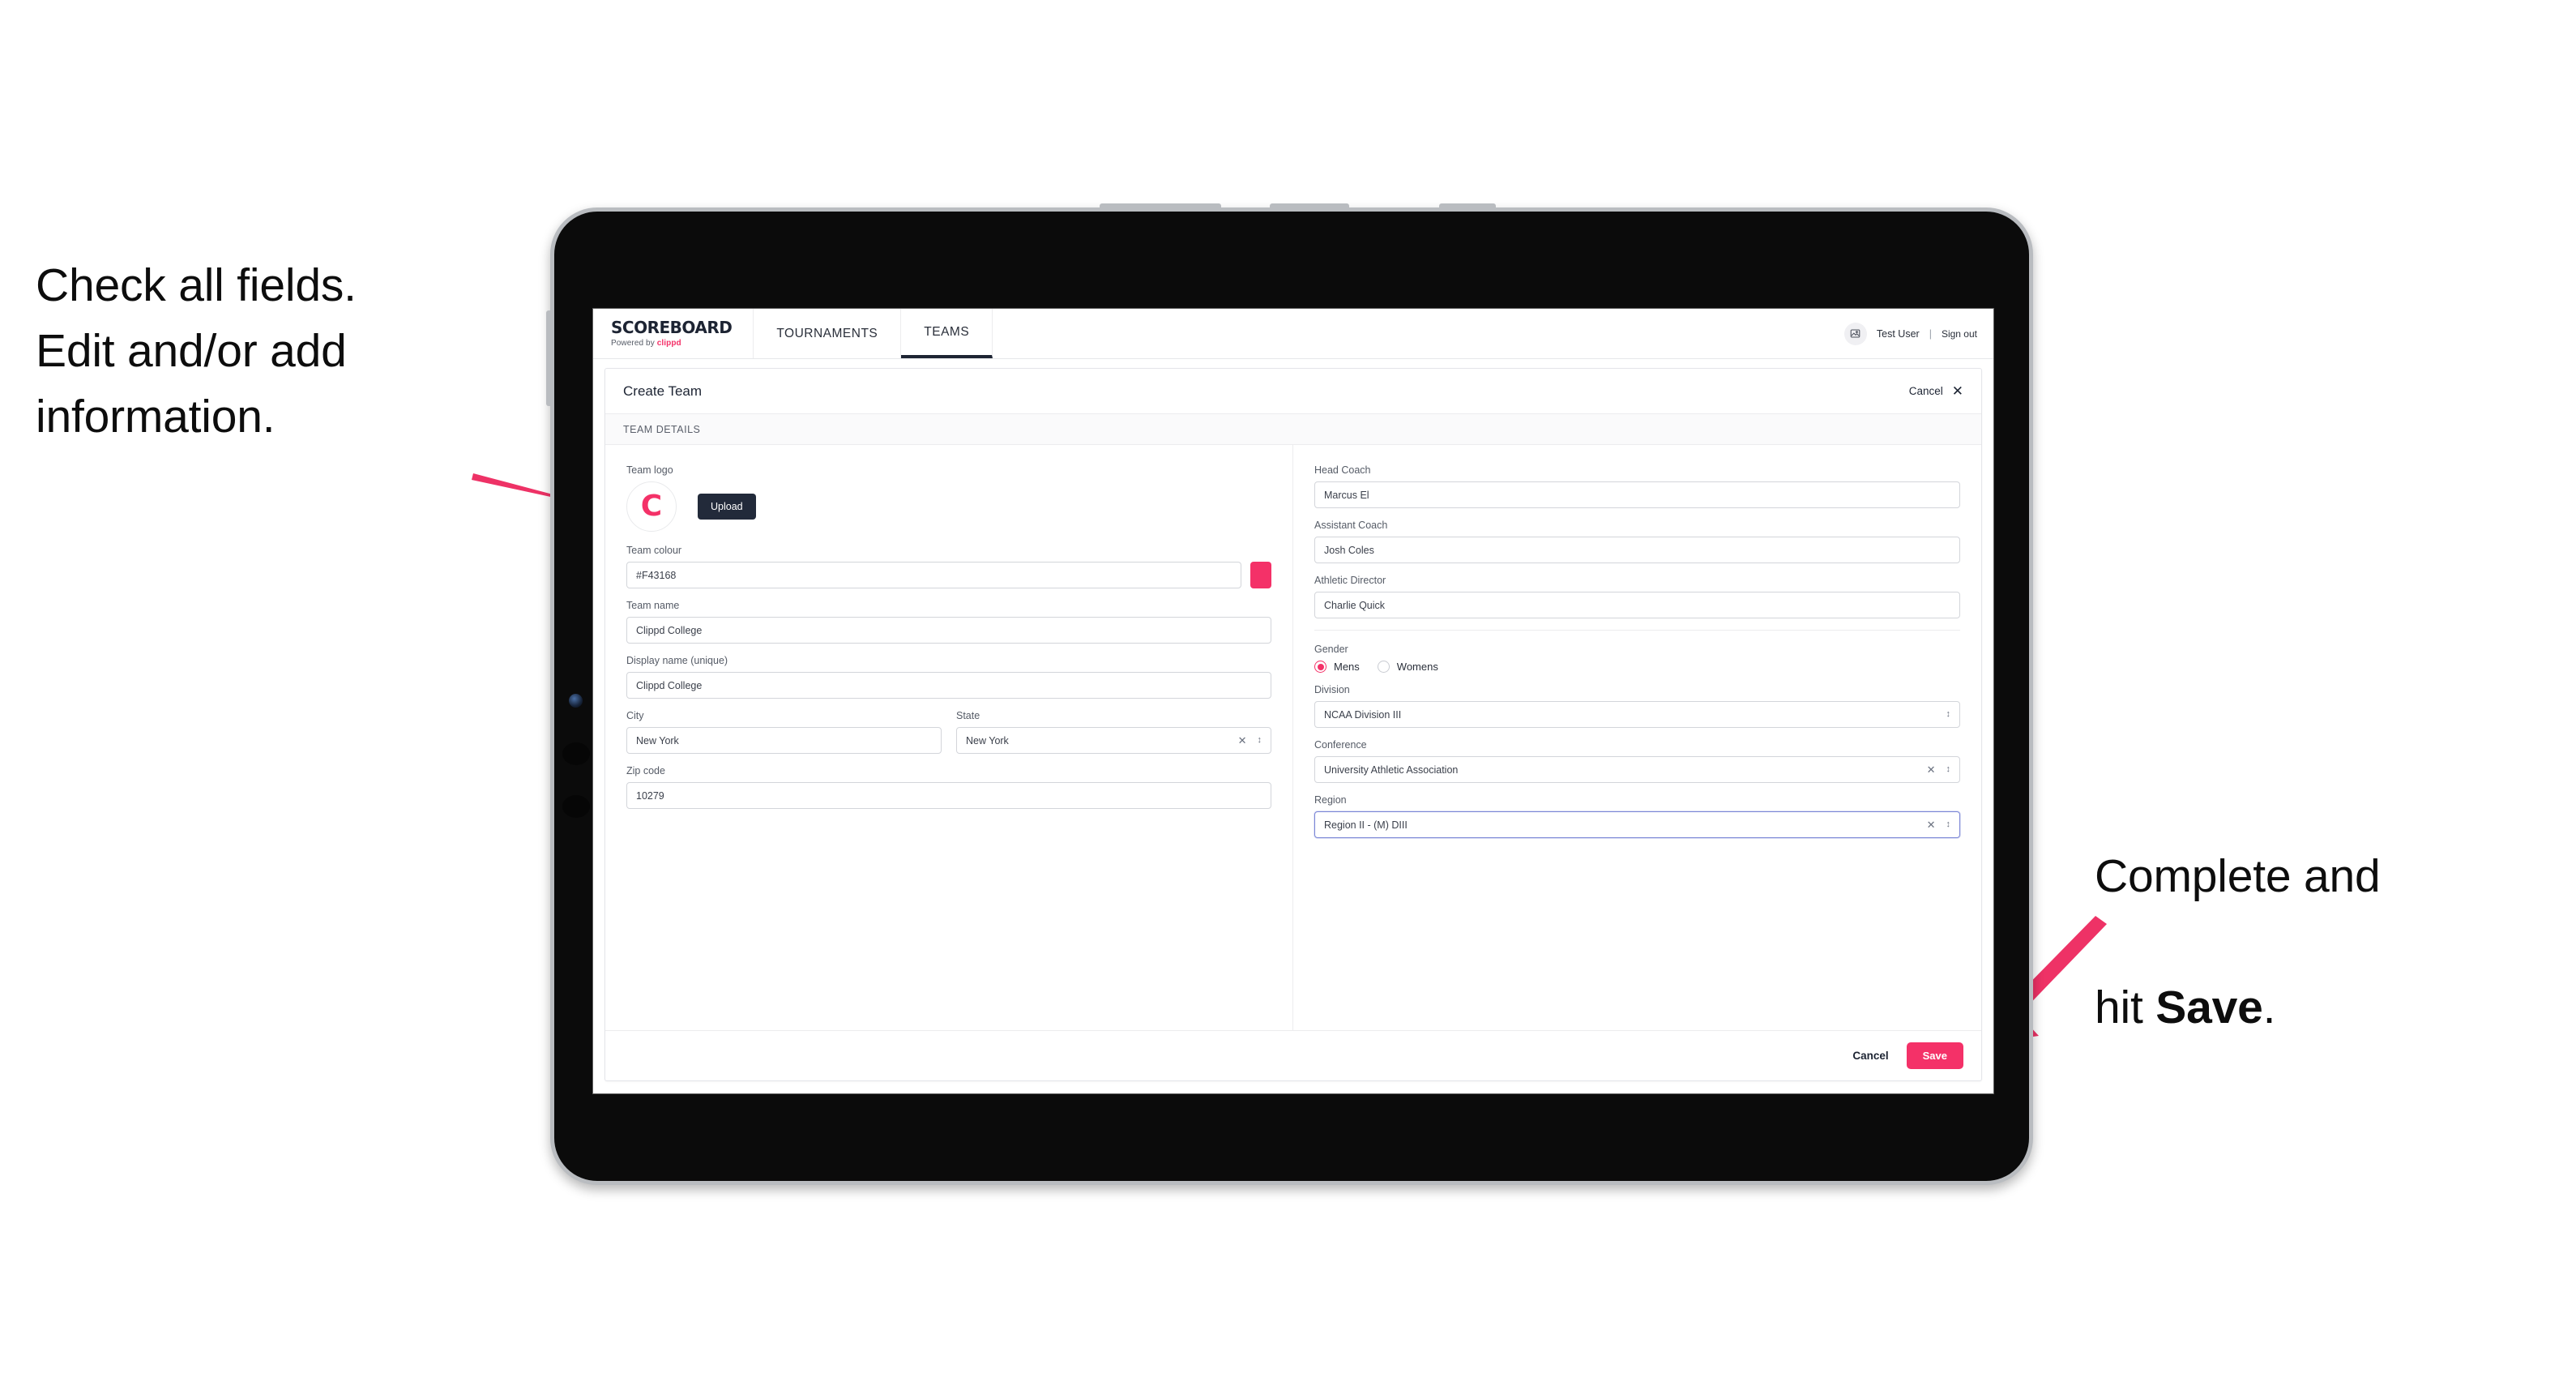 This screenshot has width=2576, height=1386. What do you see at coordinates (2321, 1008) in the screenshot?
I see `annotation-right-line2: hit Save.` at bounding box center [2321, 1008].